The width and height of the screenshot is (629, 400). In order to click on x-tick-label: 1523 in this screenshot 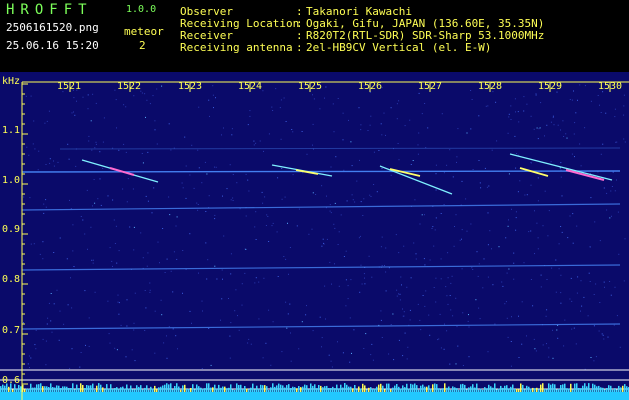, I will do `click(190, 86)`.